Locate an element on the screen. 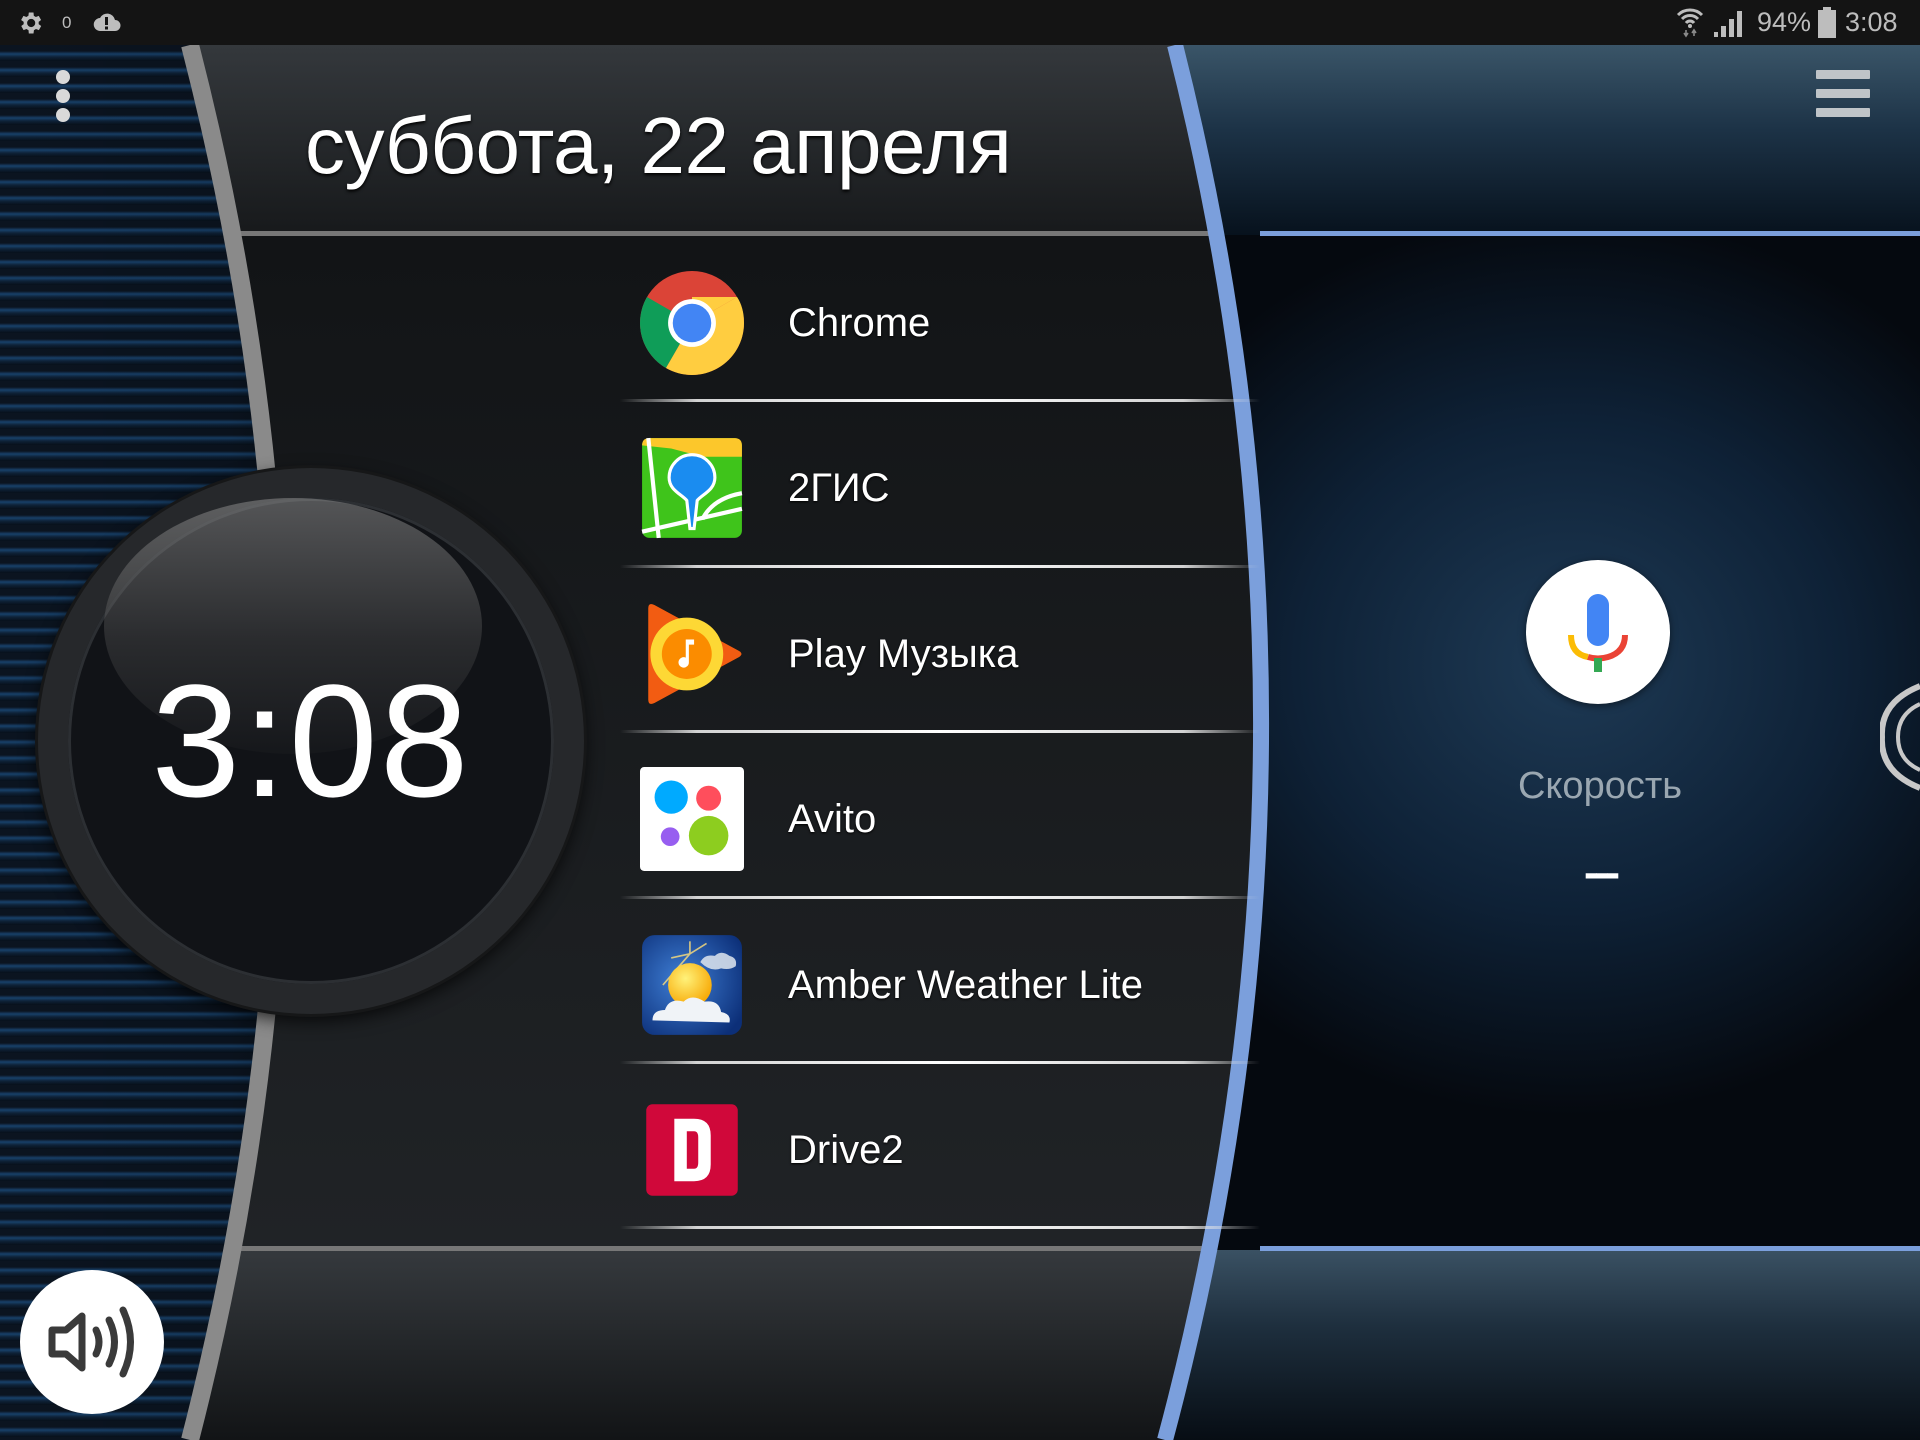 This screenshot has height=1440, width=1920. clock-time: 3:08 is located at coordinates (311, 740).